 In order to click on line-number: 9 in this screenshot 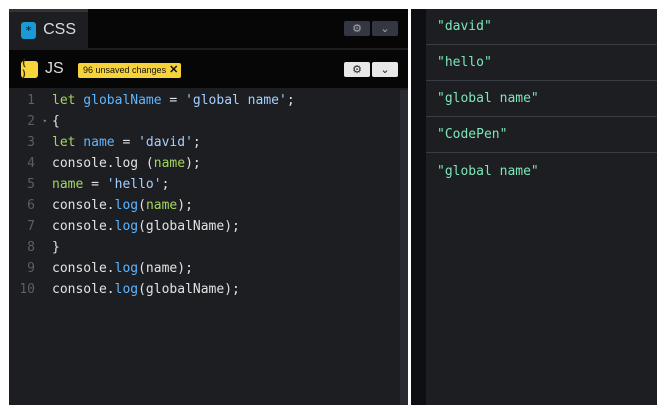, I will do `click(31, 268)`.